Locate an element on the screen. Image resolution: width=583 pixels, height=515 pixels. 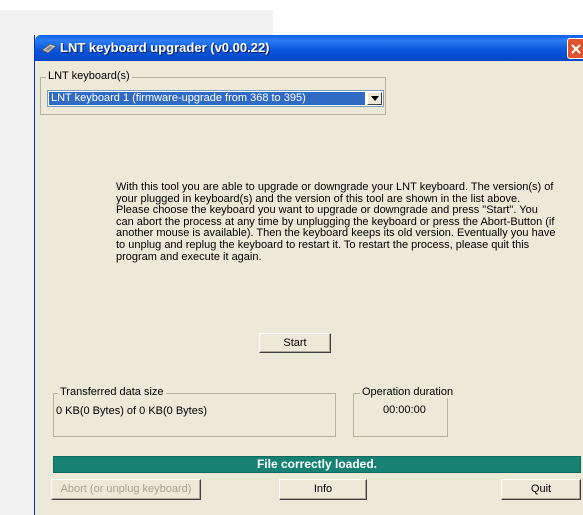
abort-button: Abort (or unplug keyboard) is located at coordinates (126, 489).